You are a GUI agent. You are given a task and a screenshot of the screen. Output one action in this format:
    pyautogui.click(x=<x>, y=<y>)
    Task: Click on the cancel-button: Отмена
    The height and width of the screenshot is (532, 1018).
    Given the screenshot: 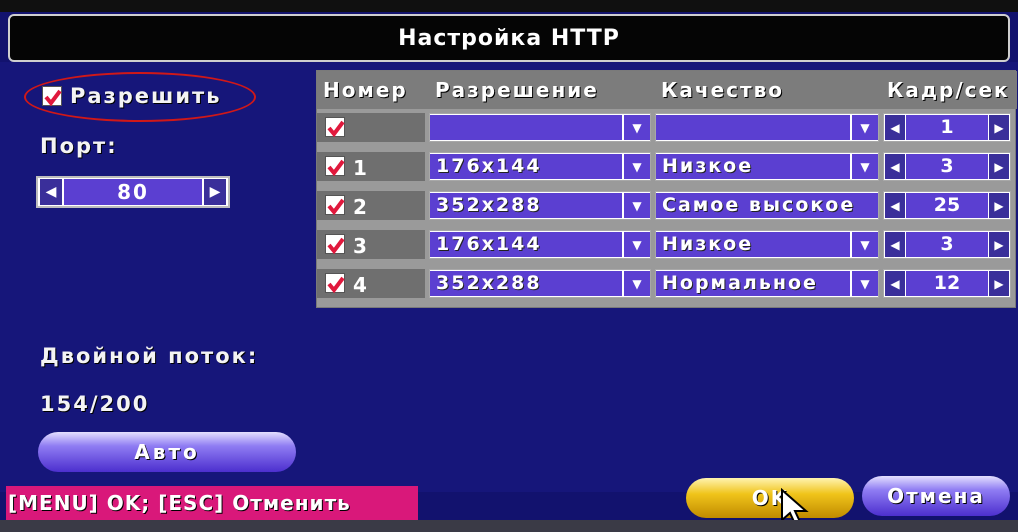 What is the action you would take?
    pyautogui.click(x=936, y=496)
    